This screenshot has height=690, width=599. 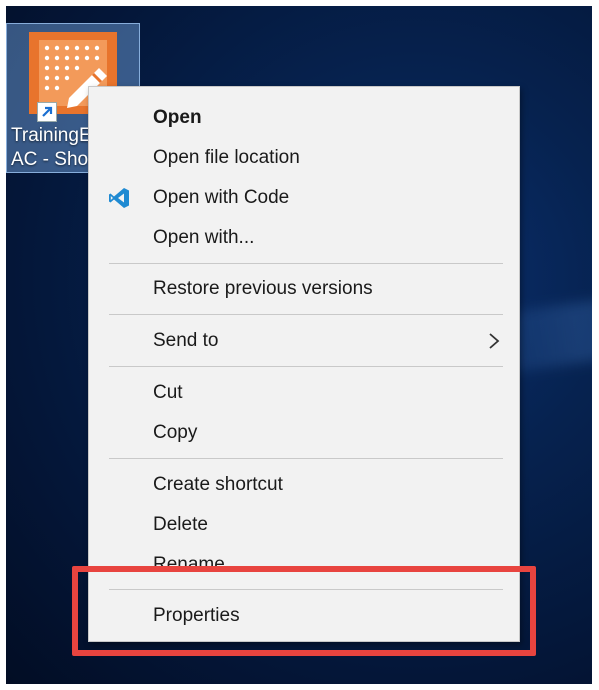 I want to click on menu-item-create-shortcut: Create shortcut, so click(x=304, y=485).